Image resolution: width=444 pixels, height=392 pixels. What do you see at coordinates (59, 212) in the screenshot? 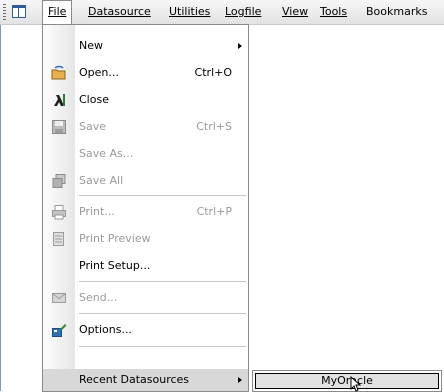
I see `printer-icon` at bounding box center [59, 212].